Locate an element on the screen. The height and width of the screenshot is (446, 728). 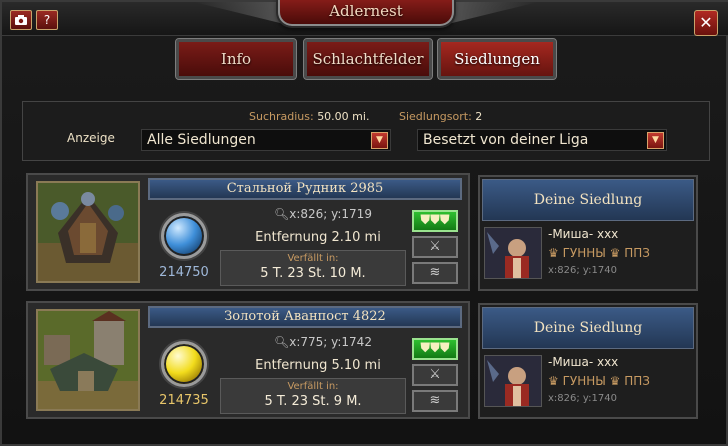
expires-box: Verfällt in: 5 T. 23 St. 9 M. is located at coordinates (313, 396).